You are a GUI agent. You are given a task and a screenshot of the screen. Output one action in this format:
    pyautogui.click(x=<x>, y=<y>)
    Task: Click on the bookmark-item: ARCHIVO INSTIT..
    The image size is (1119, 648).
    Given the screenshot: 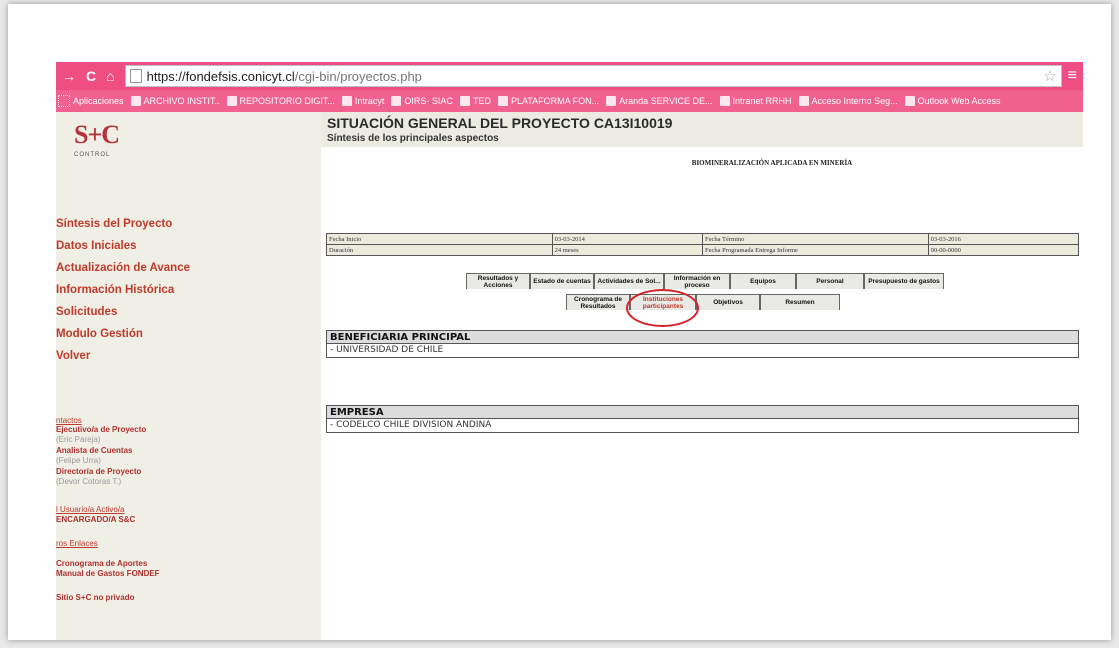 What is the action you would take?
    pyautogui.click(x=175, y=101)
    